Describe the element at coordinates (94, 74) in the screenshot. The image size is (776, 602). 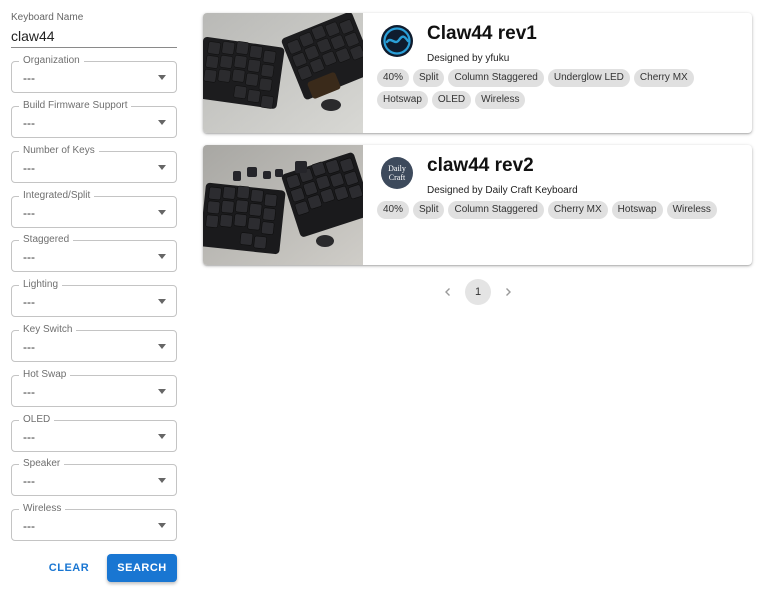
I see `organization-select: Organization ---` at that location.